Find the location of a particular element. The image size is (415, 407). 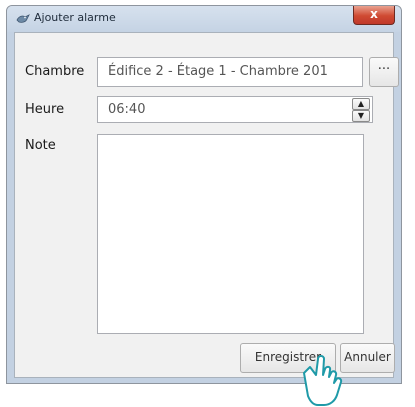

ellipsis-icon: ··· is located at coordinates (384, 69).